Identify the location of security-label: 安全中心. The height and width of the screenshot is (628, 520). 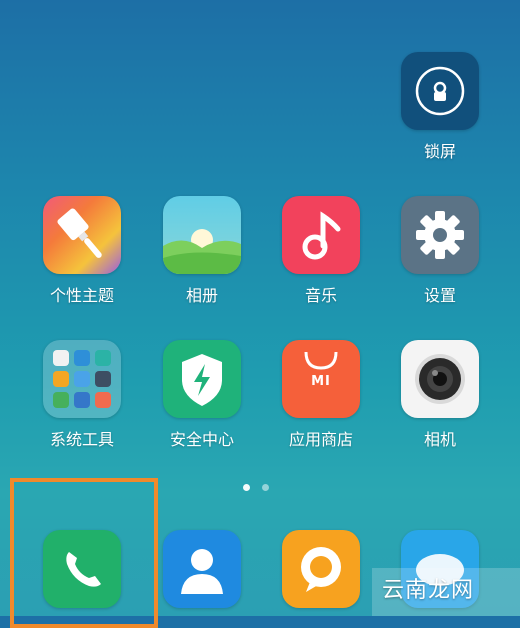
(201, 439).